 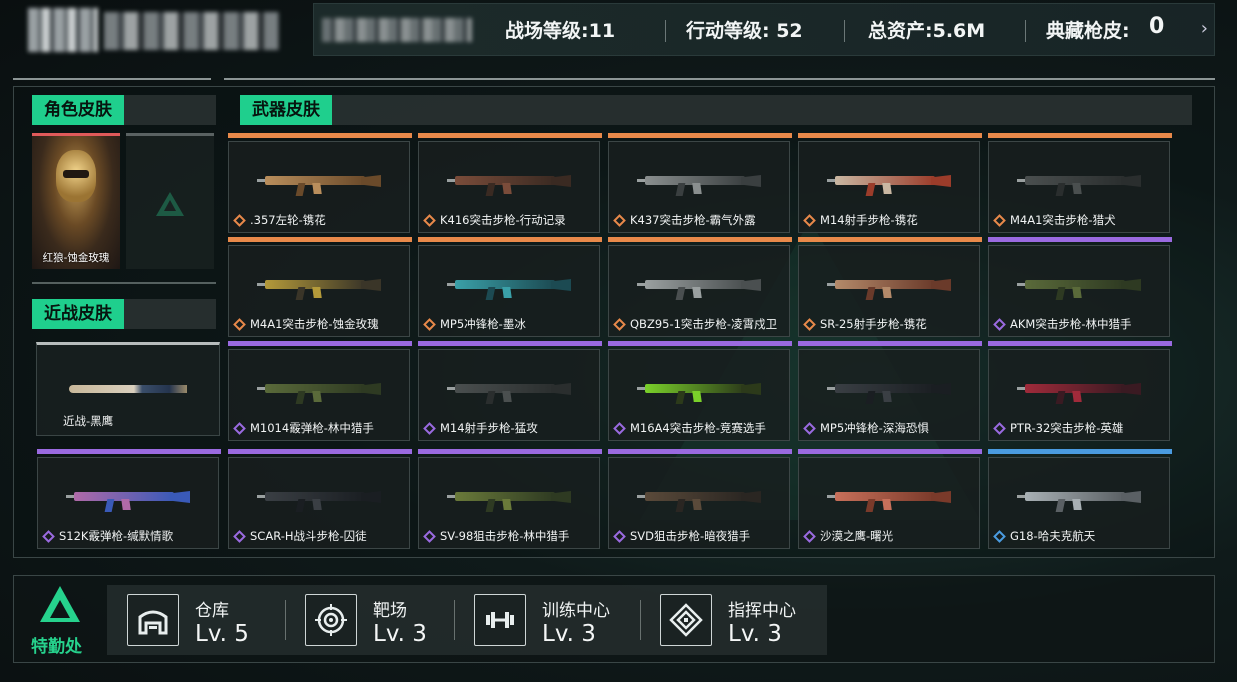 What do you see at coordinates (700, 499) in the screenshot?
I see `weapon-skin-card: SVD狙击步枪-暗夜猎手` at bounding box center [700, 499].